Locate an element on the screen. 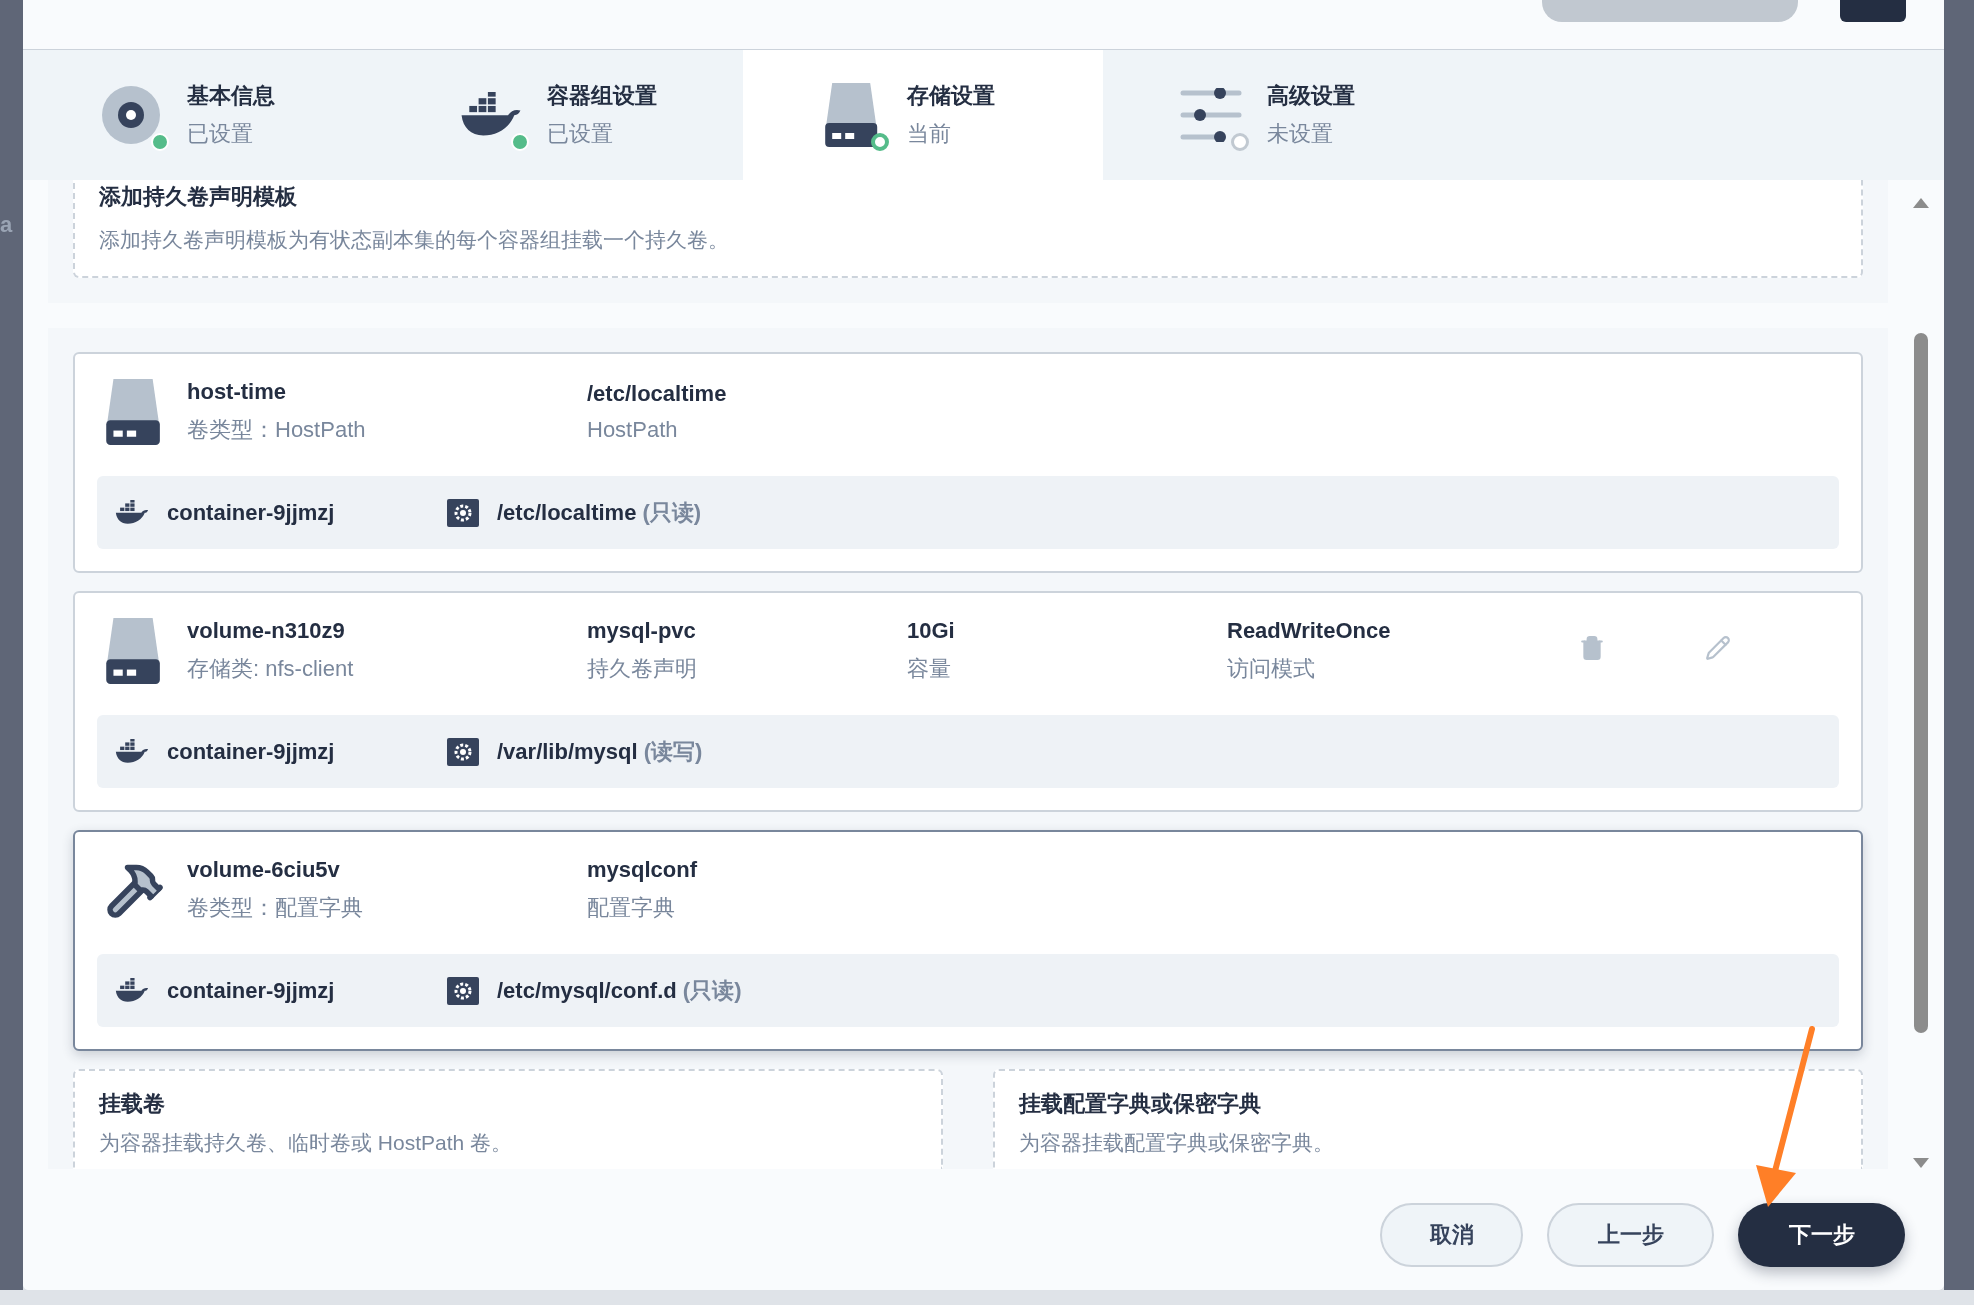 This screenshot has width=1974, height=1305. footer-button: 取消 is located at coordinates (1451, 1235).